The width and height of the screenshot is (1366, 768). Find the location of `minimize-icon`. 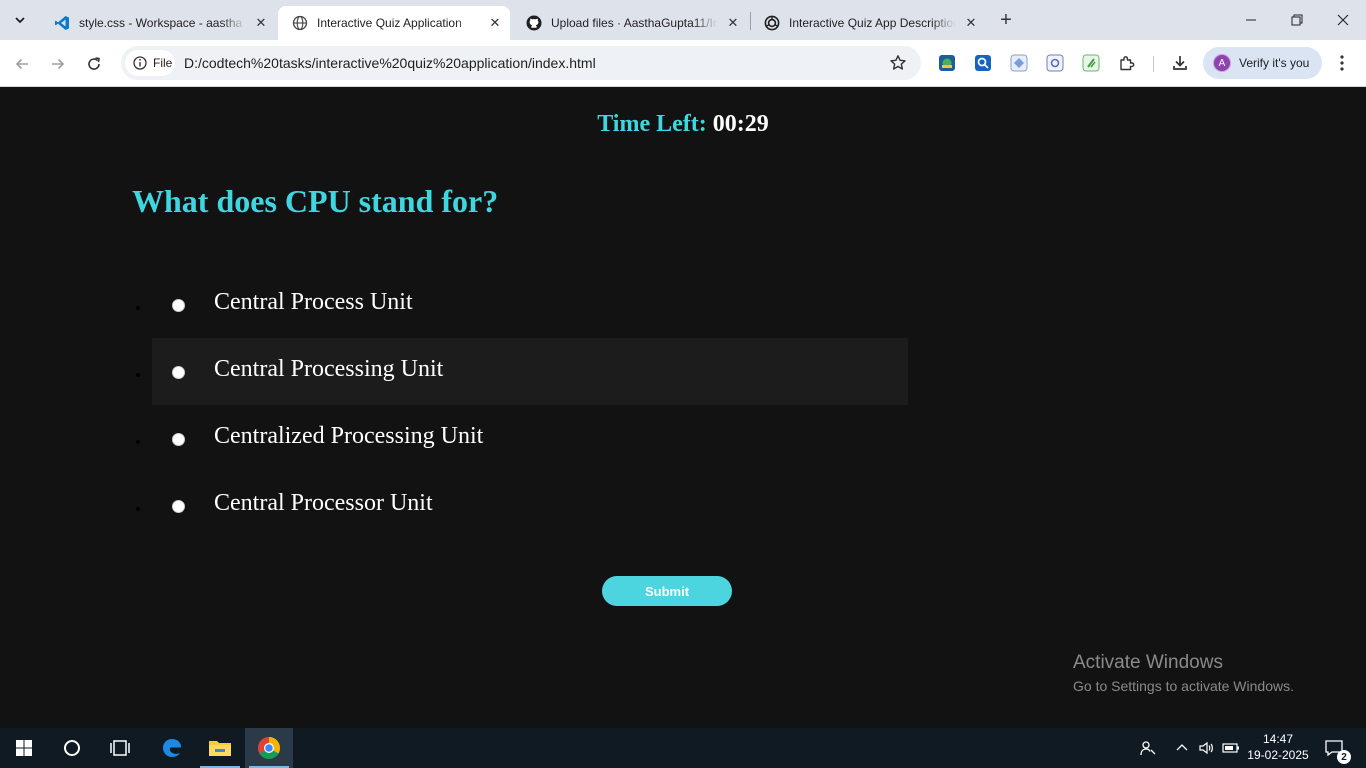

minimize-icon is located at coordinates (1251, 20).